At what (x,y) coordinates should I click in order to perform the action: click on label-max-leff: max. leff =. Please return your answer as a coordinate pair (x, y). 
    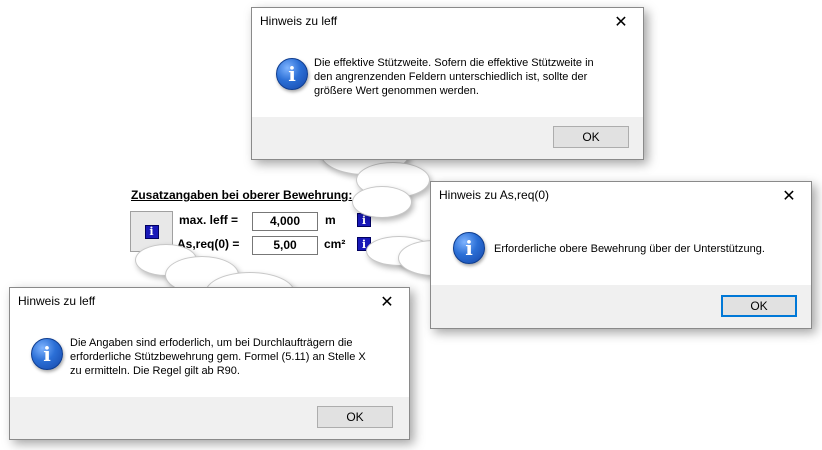
    Looking at the image, I should click on (209, 220).